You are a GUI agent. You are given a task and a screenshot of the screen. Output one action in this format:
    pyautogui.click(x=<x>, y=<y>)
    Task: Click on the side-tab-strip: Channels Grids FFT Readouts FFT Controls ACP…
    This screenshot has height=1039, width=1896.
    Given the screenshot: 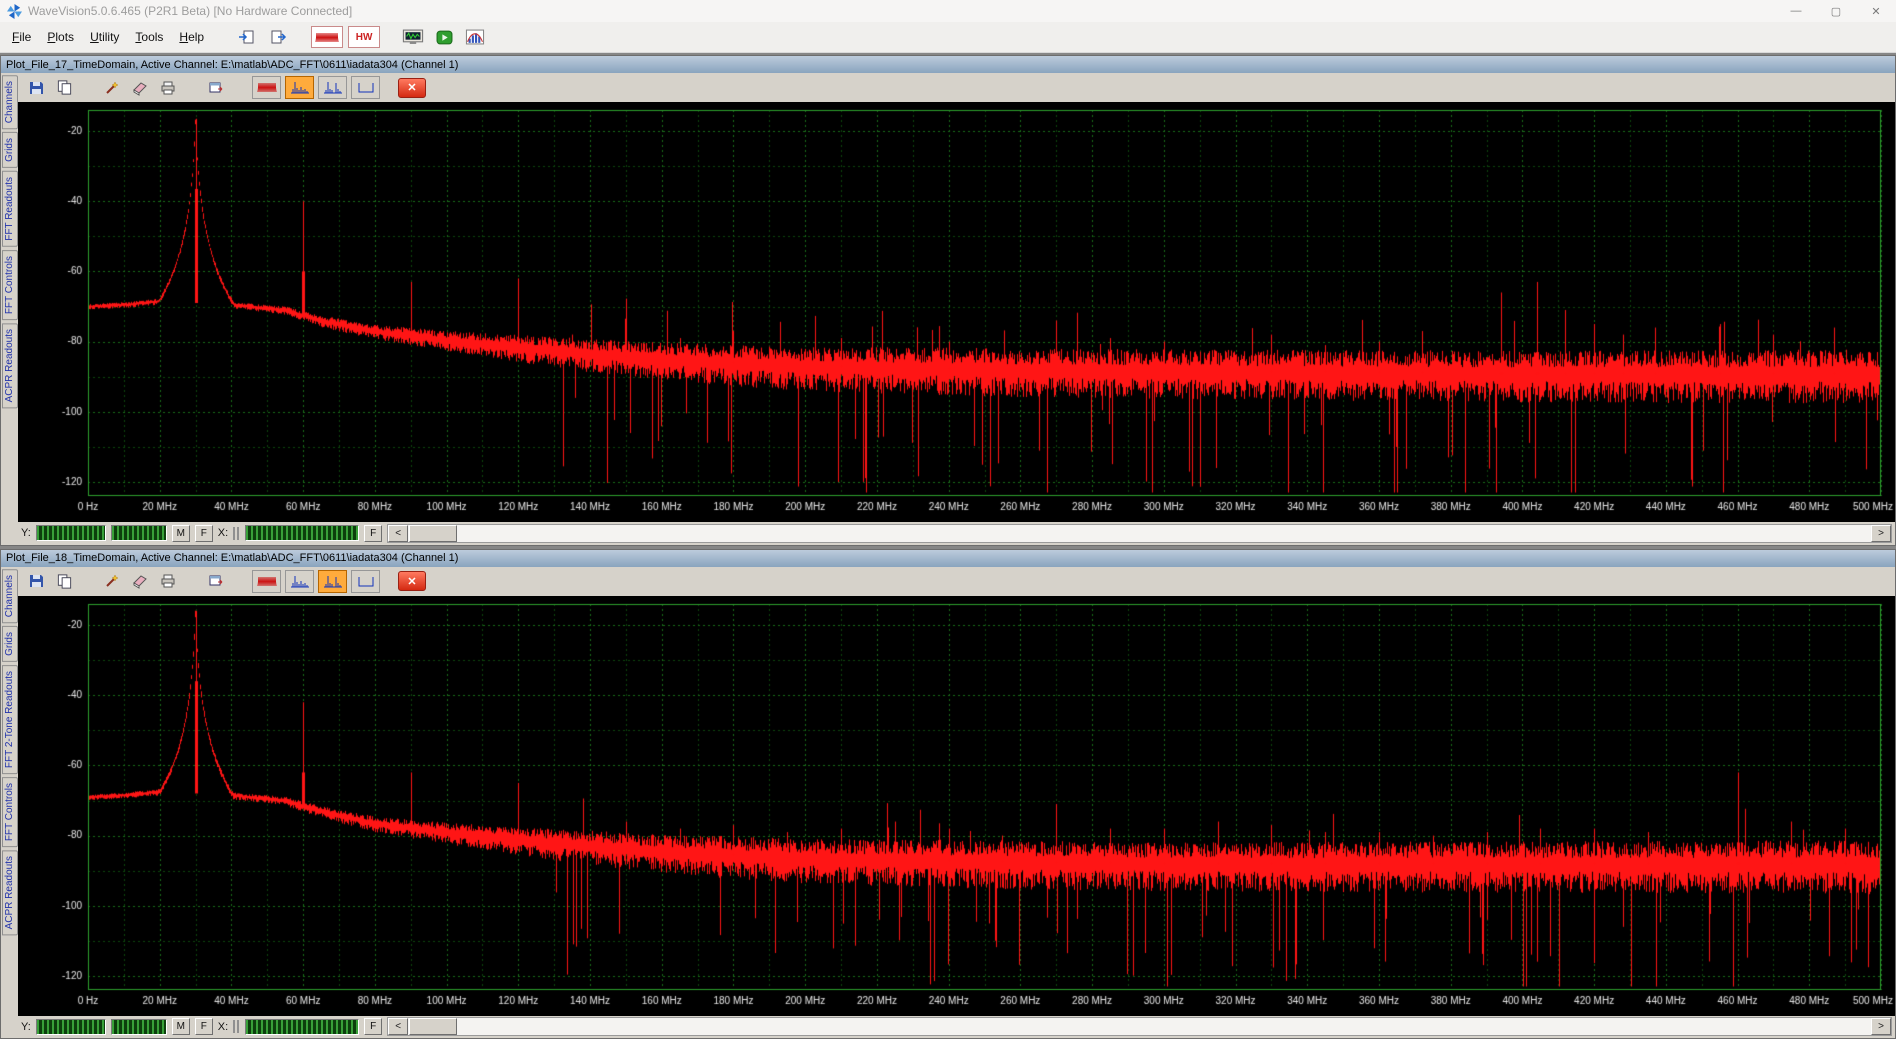 What is the action you would take?
    pyautogui.click(x=9, y=309)
    